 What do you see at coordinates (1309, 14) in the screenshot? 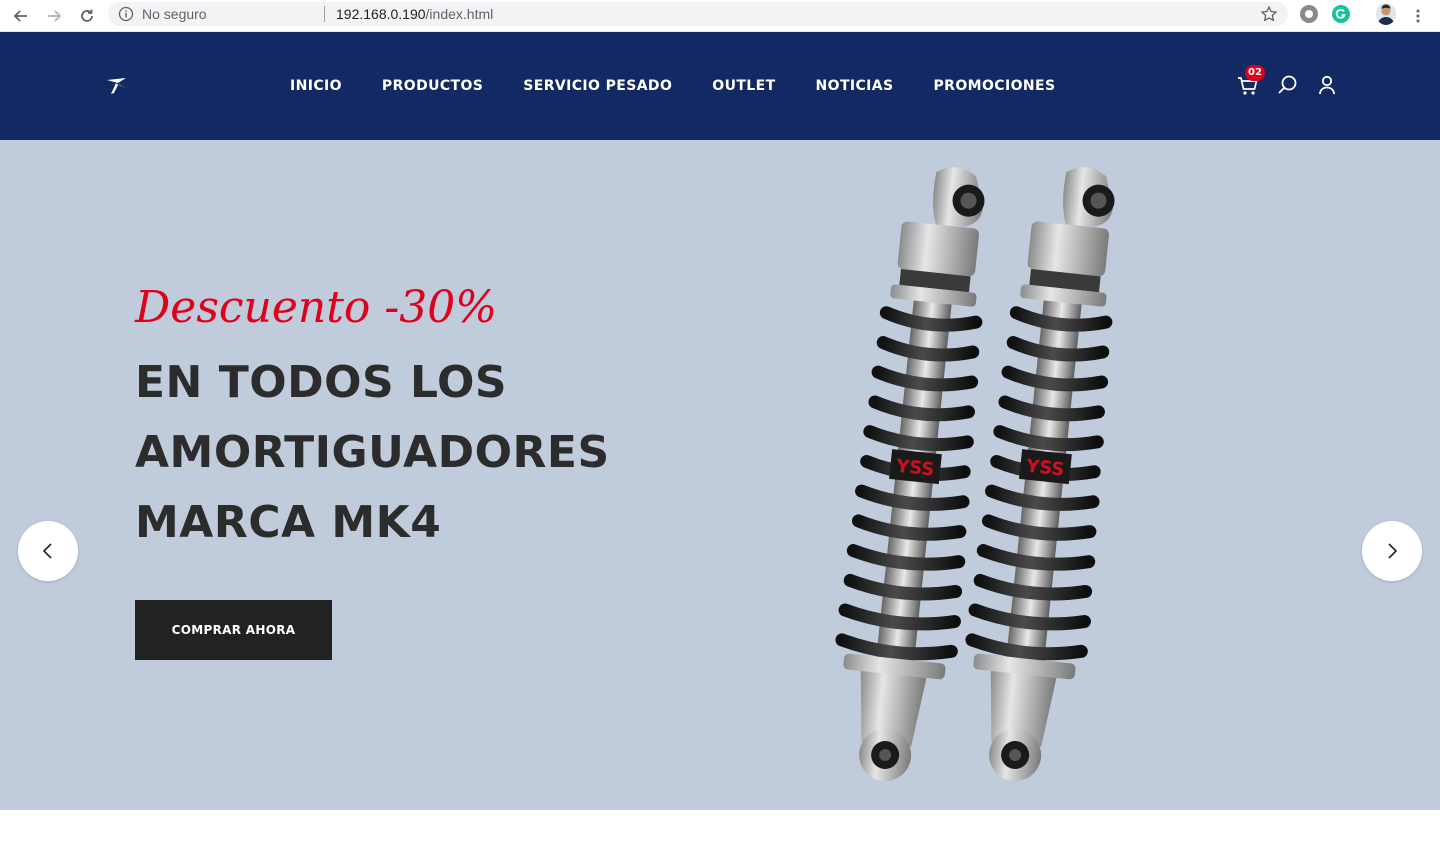
I see `extension-icon` at bounding box center [1309, 14].